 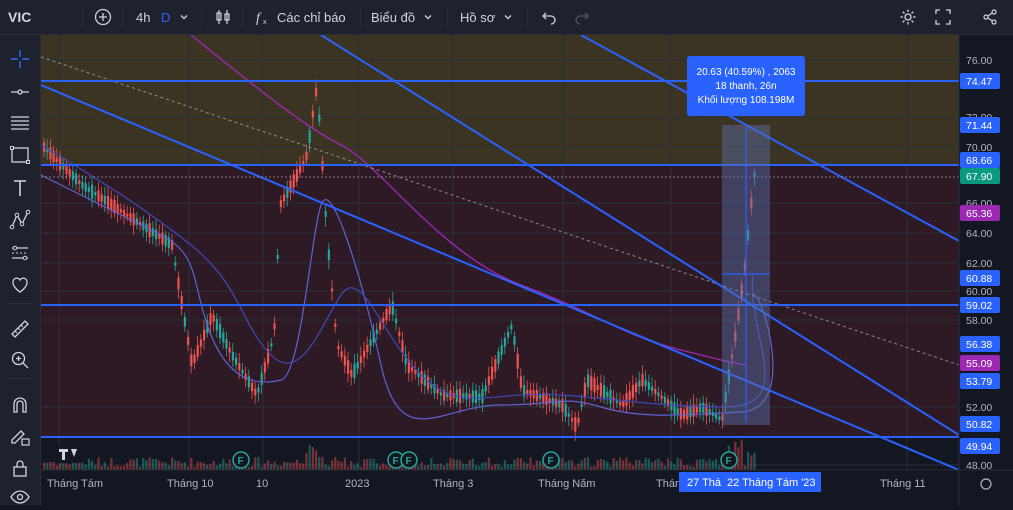 I want to click on price-badge: 55.09, so click(x=980, y=363).